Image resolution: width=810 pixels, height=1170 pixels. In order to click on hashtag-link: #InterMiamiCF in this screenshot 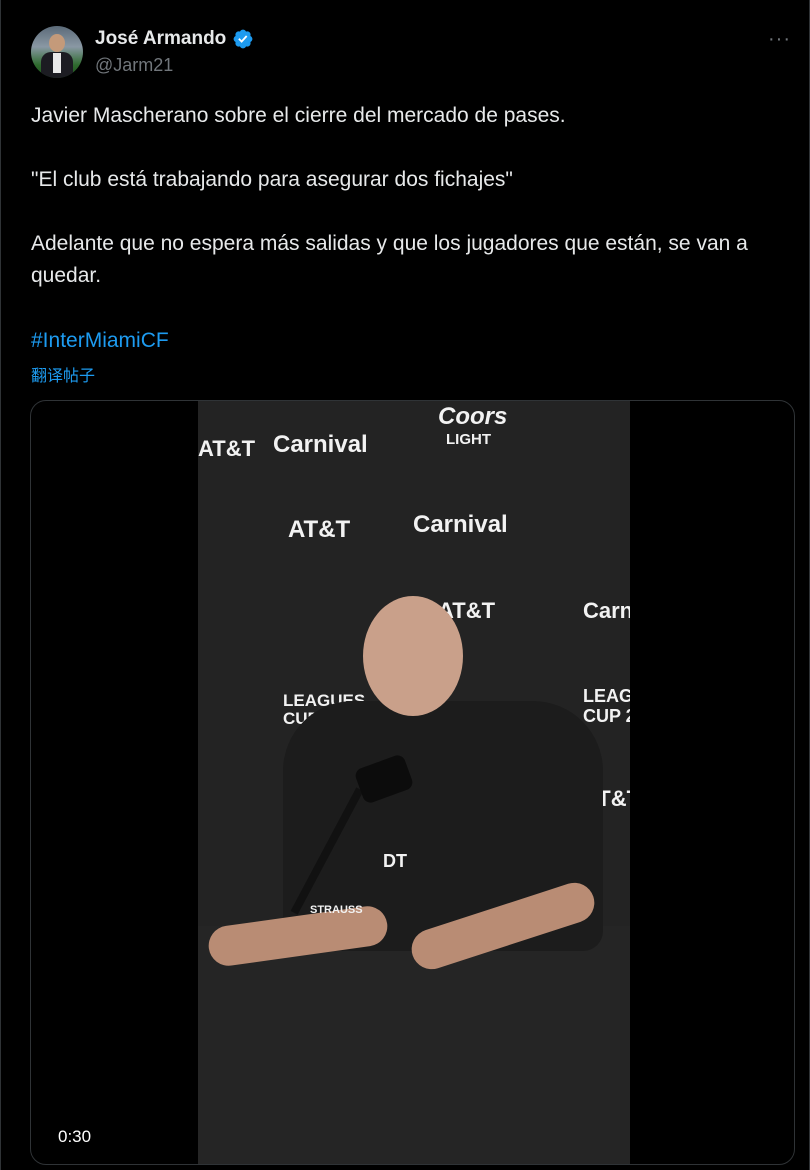, I will do `click(100, 341)`.